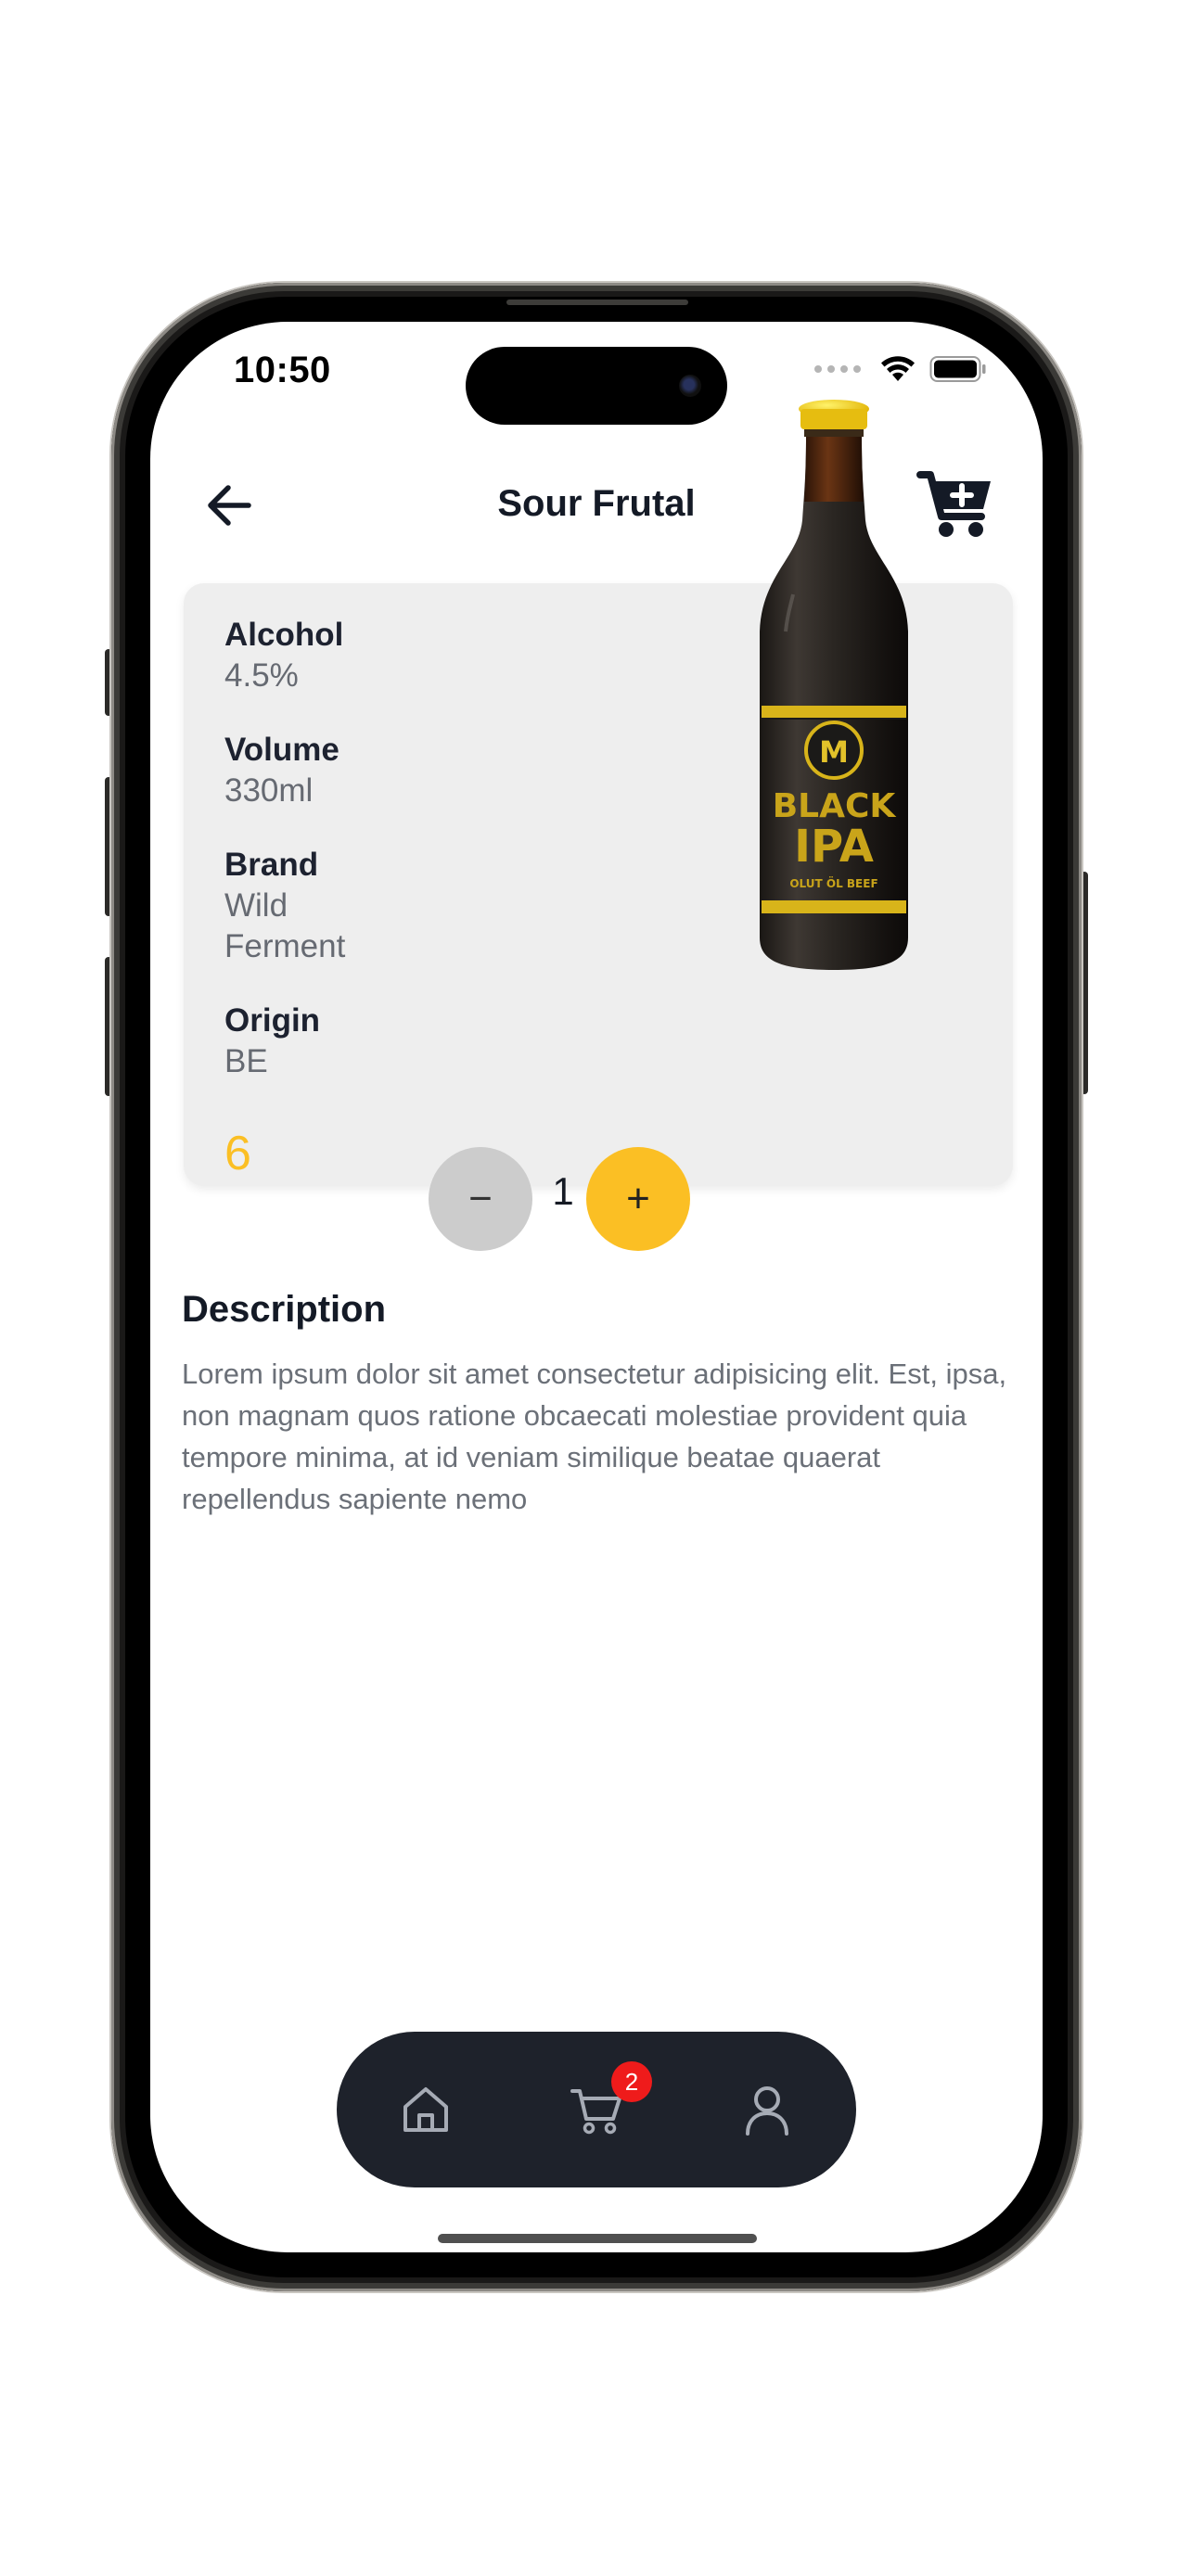  I want to click on quantity-increase-button: +, so click(638, 1199).